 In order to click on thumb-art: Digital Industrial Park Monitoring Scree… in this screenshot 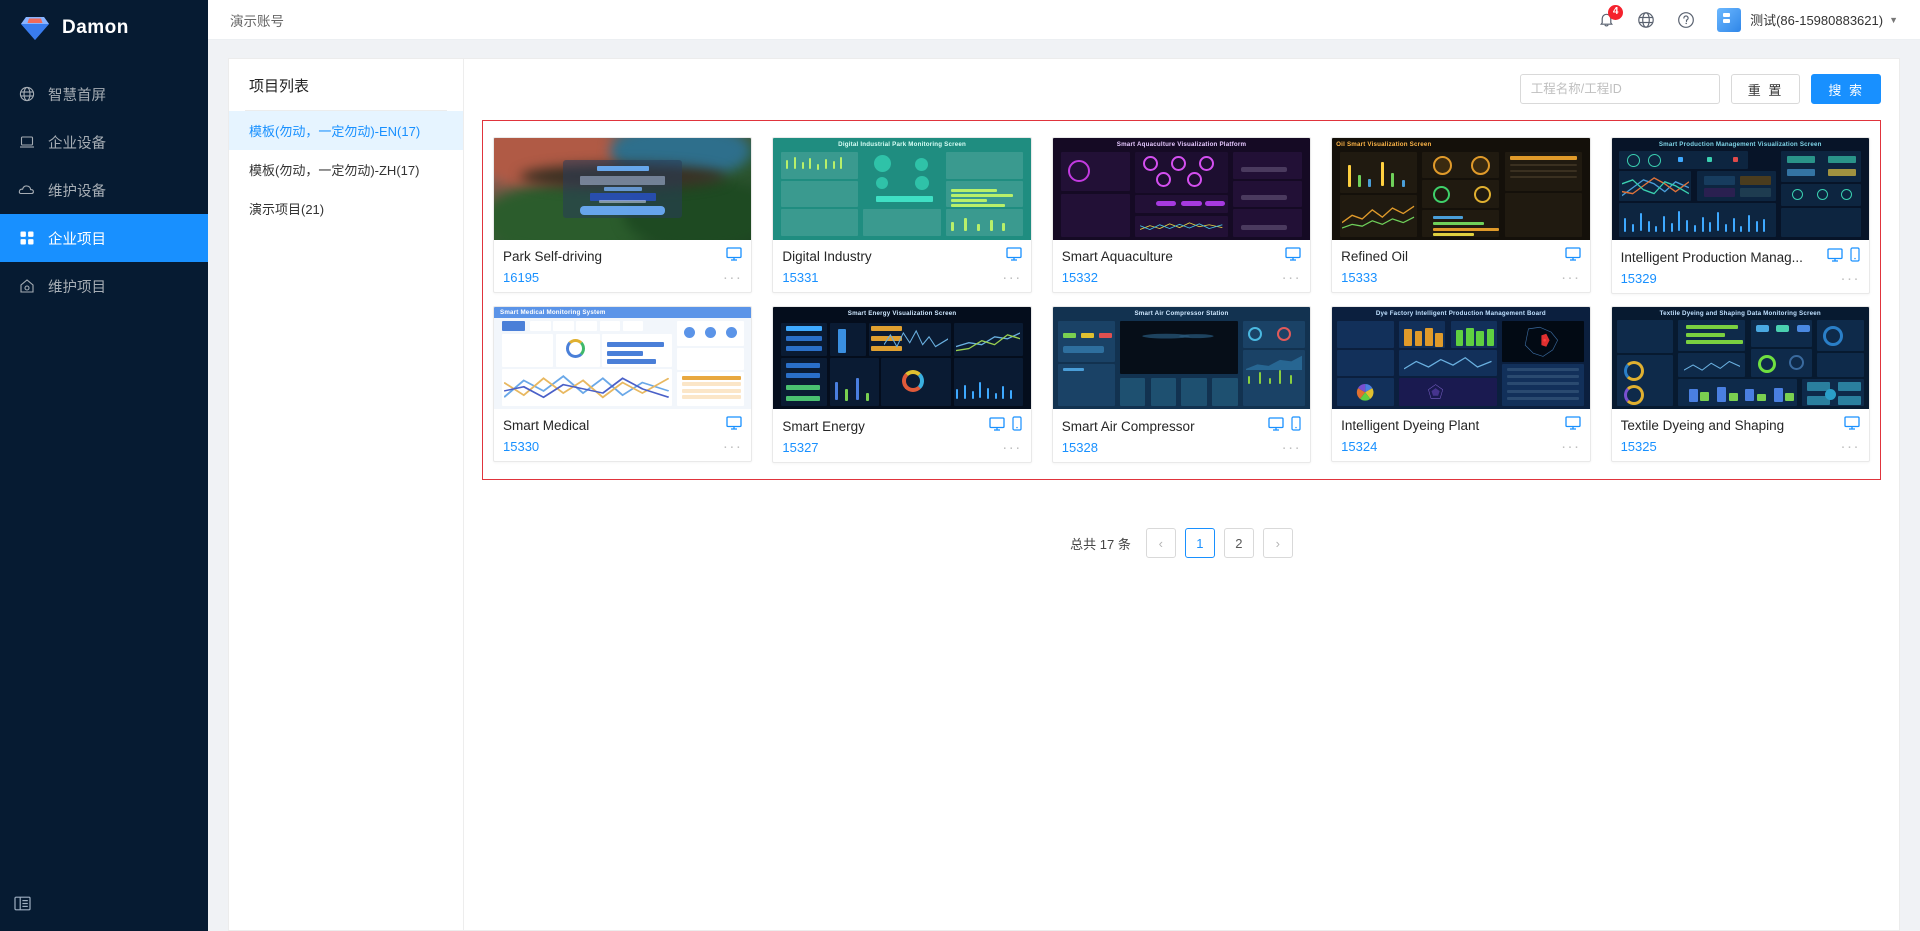, I will do `click(901, 189)`.